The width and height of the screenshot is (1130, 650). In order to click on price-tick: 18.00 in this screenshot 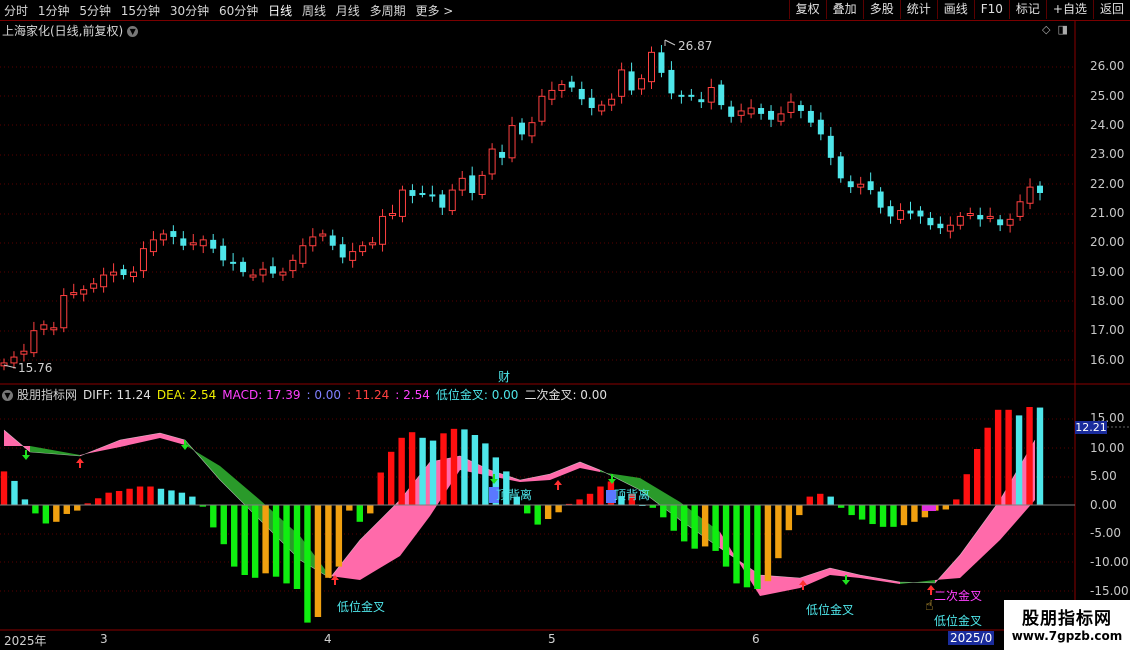, I will do `click(1107, 301)`.